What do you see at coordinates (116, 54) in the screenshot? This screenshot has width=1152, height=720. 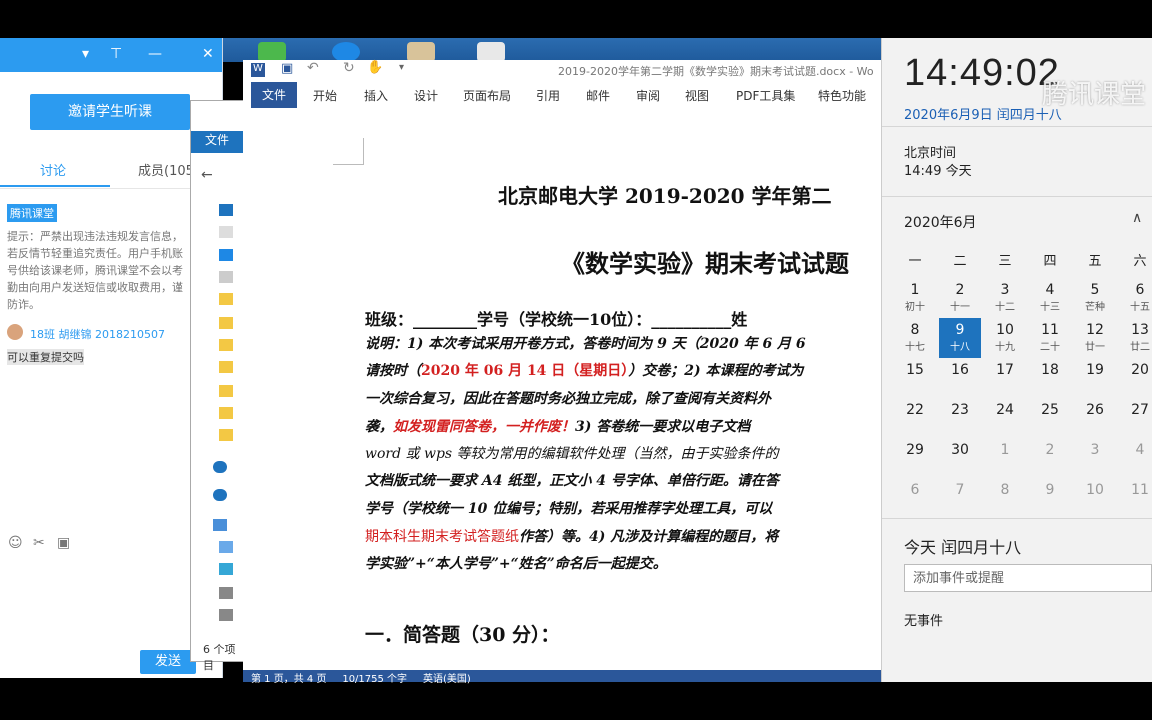 I see `pin-icon: ⊤` at bounding box center [116, 54].